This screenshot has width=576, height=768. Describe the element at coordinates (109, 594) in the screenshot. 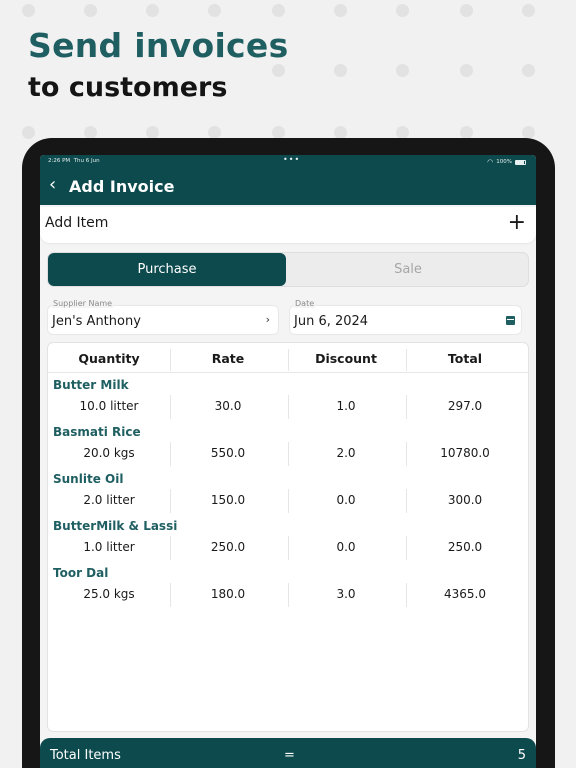

I see `cell-quantity: 25.0 kgs` at that location.